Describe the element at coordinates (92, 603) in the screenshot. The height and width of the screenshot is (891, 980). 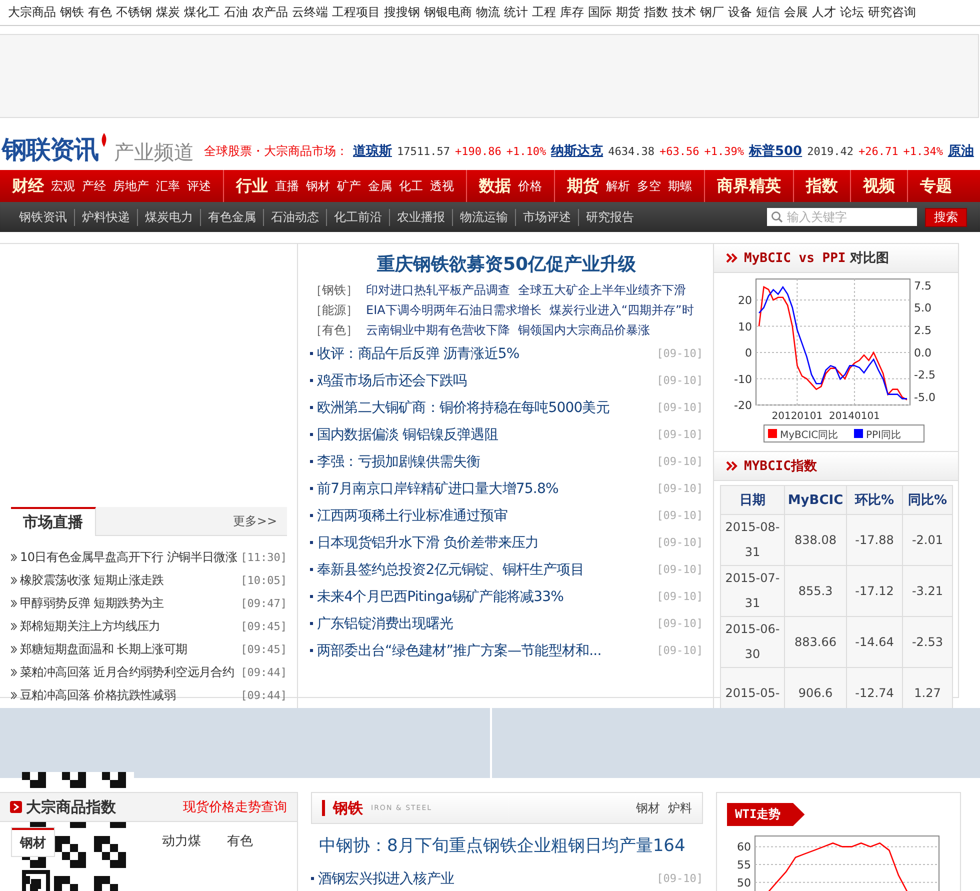
I see `news-link: 甲醇弱势反弹 短期跌势为主` at that location.